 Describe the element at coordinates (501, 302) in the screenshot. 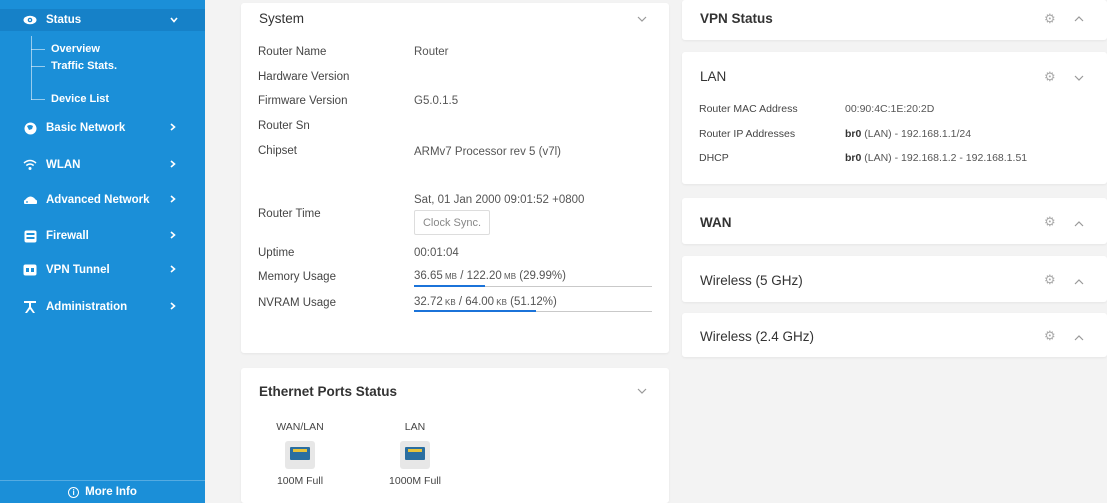

I see `nvram-total-unit: KB` at that location.